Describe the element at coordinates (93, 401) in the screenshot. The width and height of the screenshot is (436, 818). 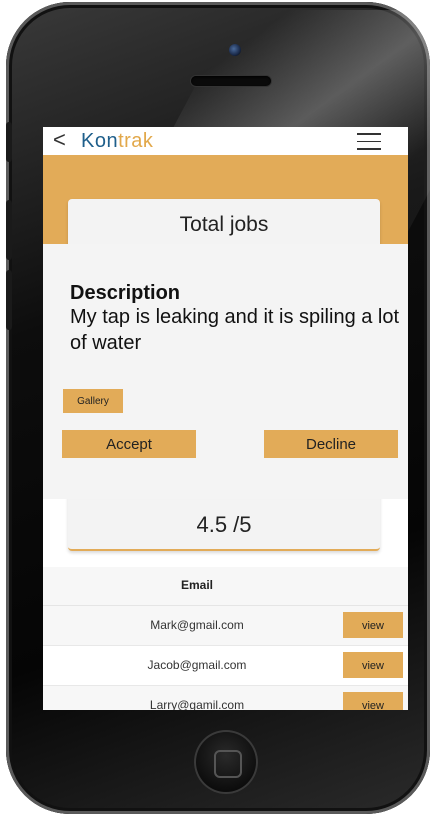
I see `gallery-button: Gallery` at that location.